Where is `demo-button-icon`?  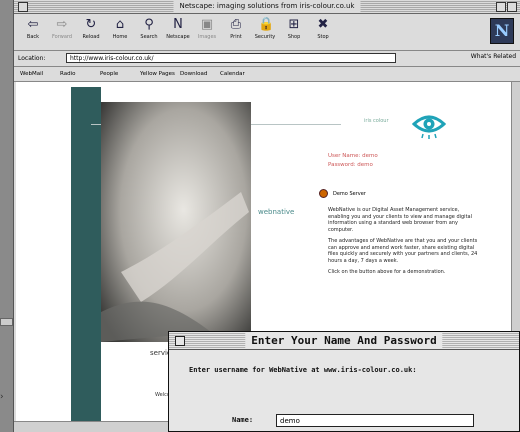 demo-button-icon is located at coordinates (323, 193).